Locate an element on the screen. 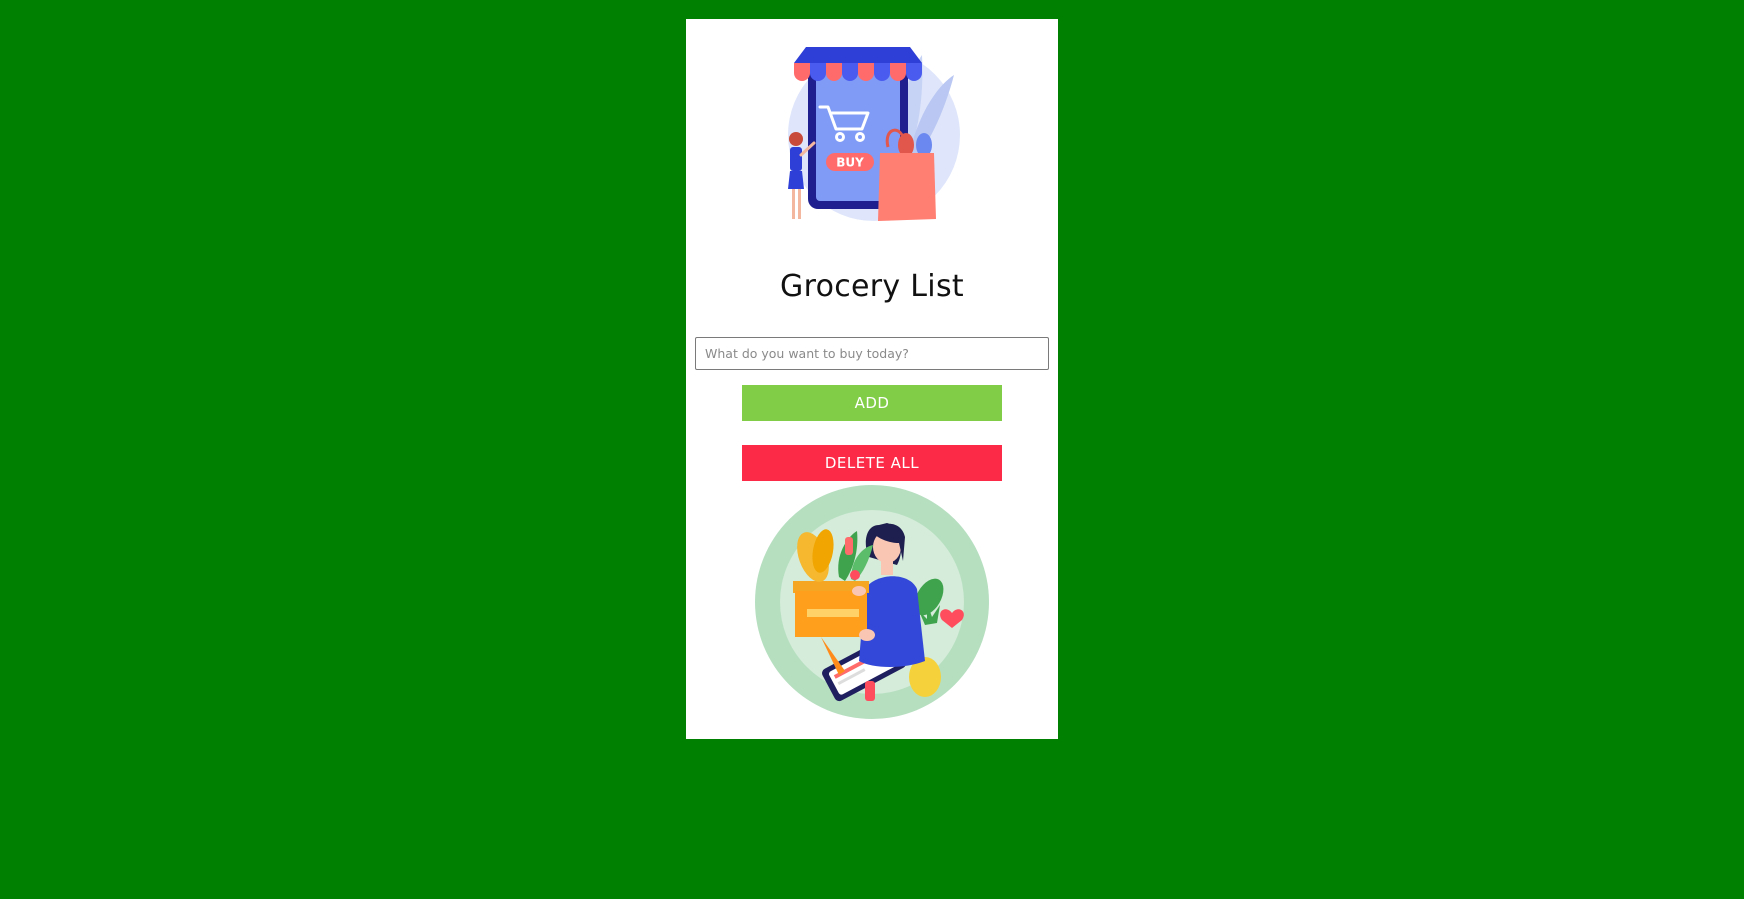  shopping-bag-icon is located at coordinates (907, 174).